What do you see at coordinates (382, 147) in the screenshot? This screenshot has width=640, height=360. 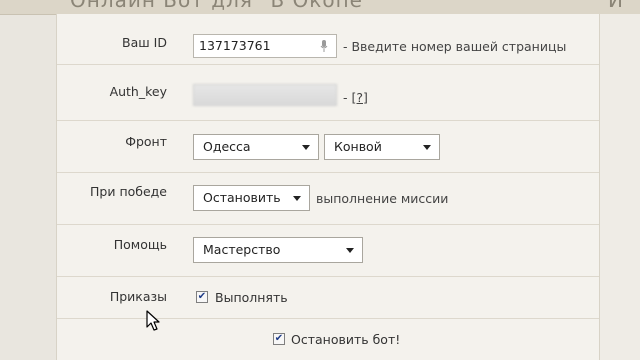 I see `front-unit-select: Конвой` at bounding box center [382, 147].